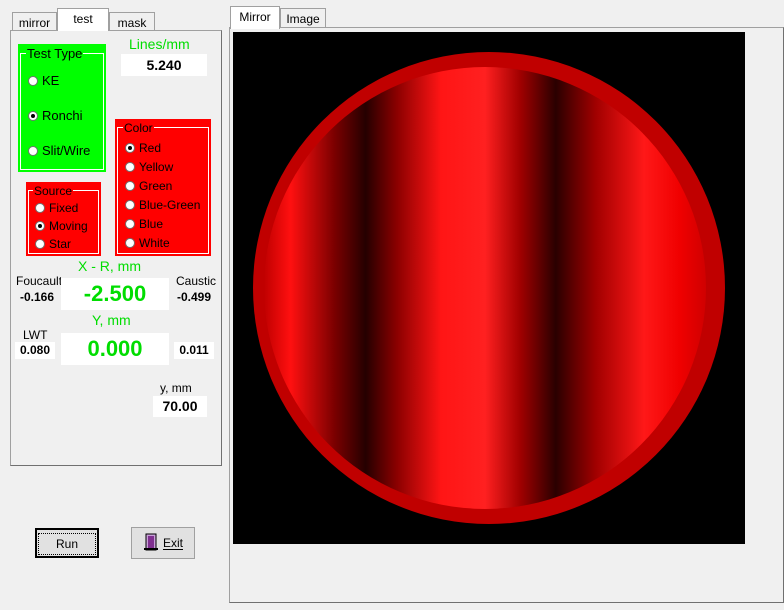 The width and height of the screenshot is (784, 610). I want to click on test-type-option-ronchi: Ronchi, so click(55, 116).